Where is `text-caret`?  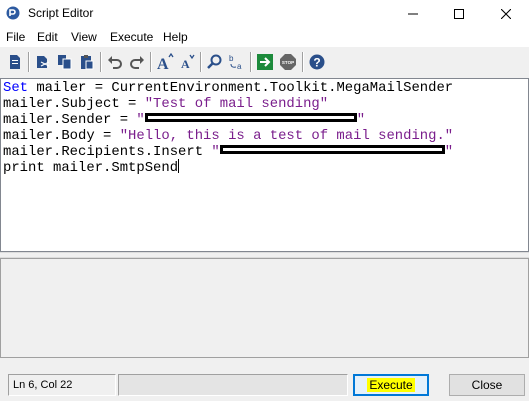
text-caret is located at coordinates (179, 166).